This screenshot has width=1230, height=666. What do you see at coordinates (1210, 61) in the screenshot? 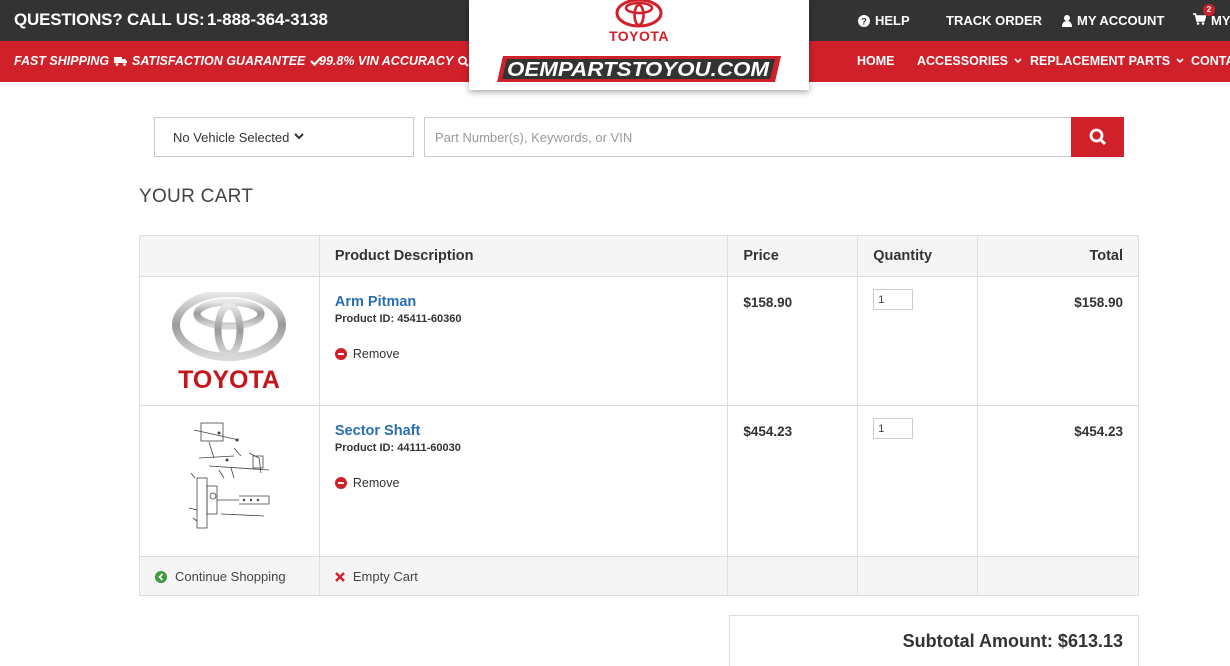
I see `nav-contact: CONTA` at bounding box center [1210, 61].